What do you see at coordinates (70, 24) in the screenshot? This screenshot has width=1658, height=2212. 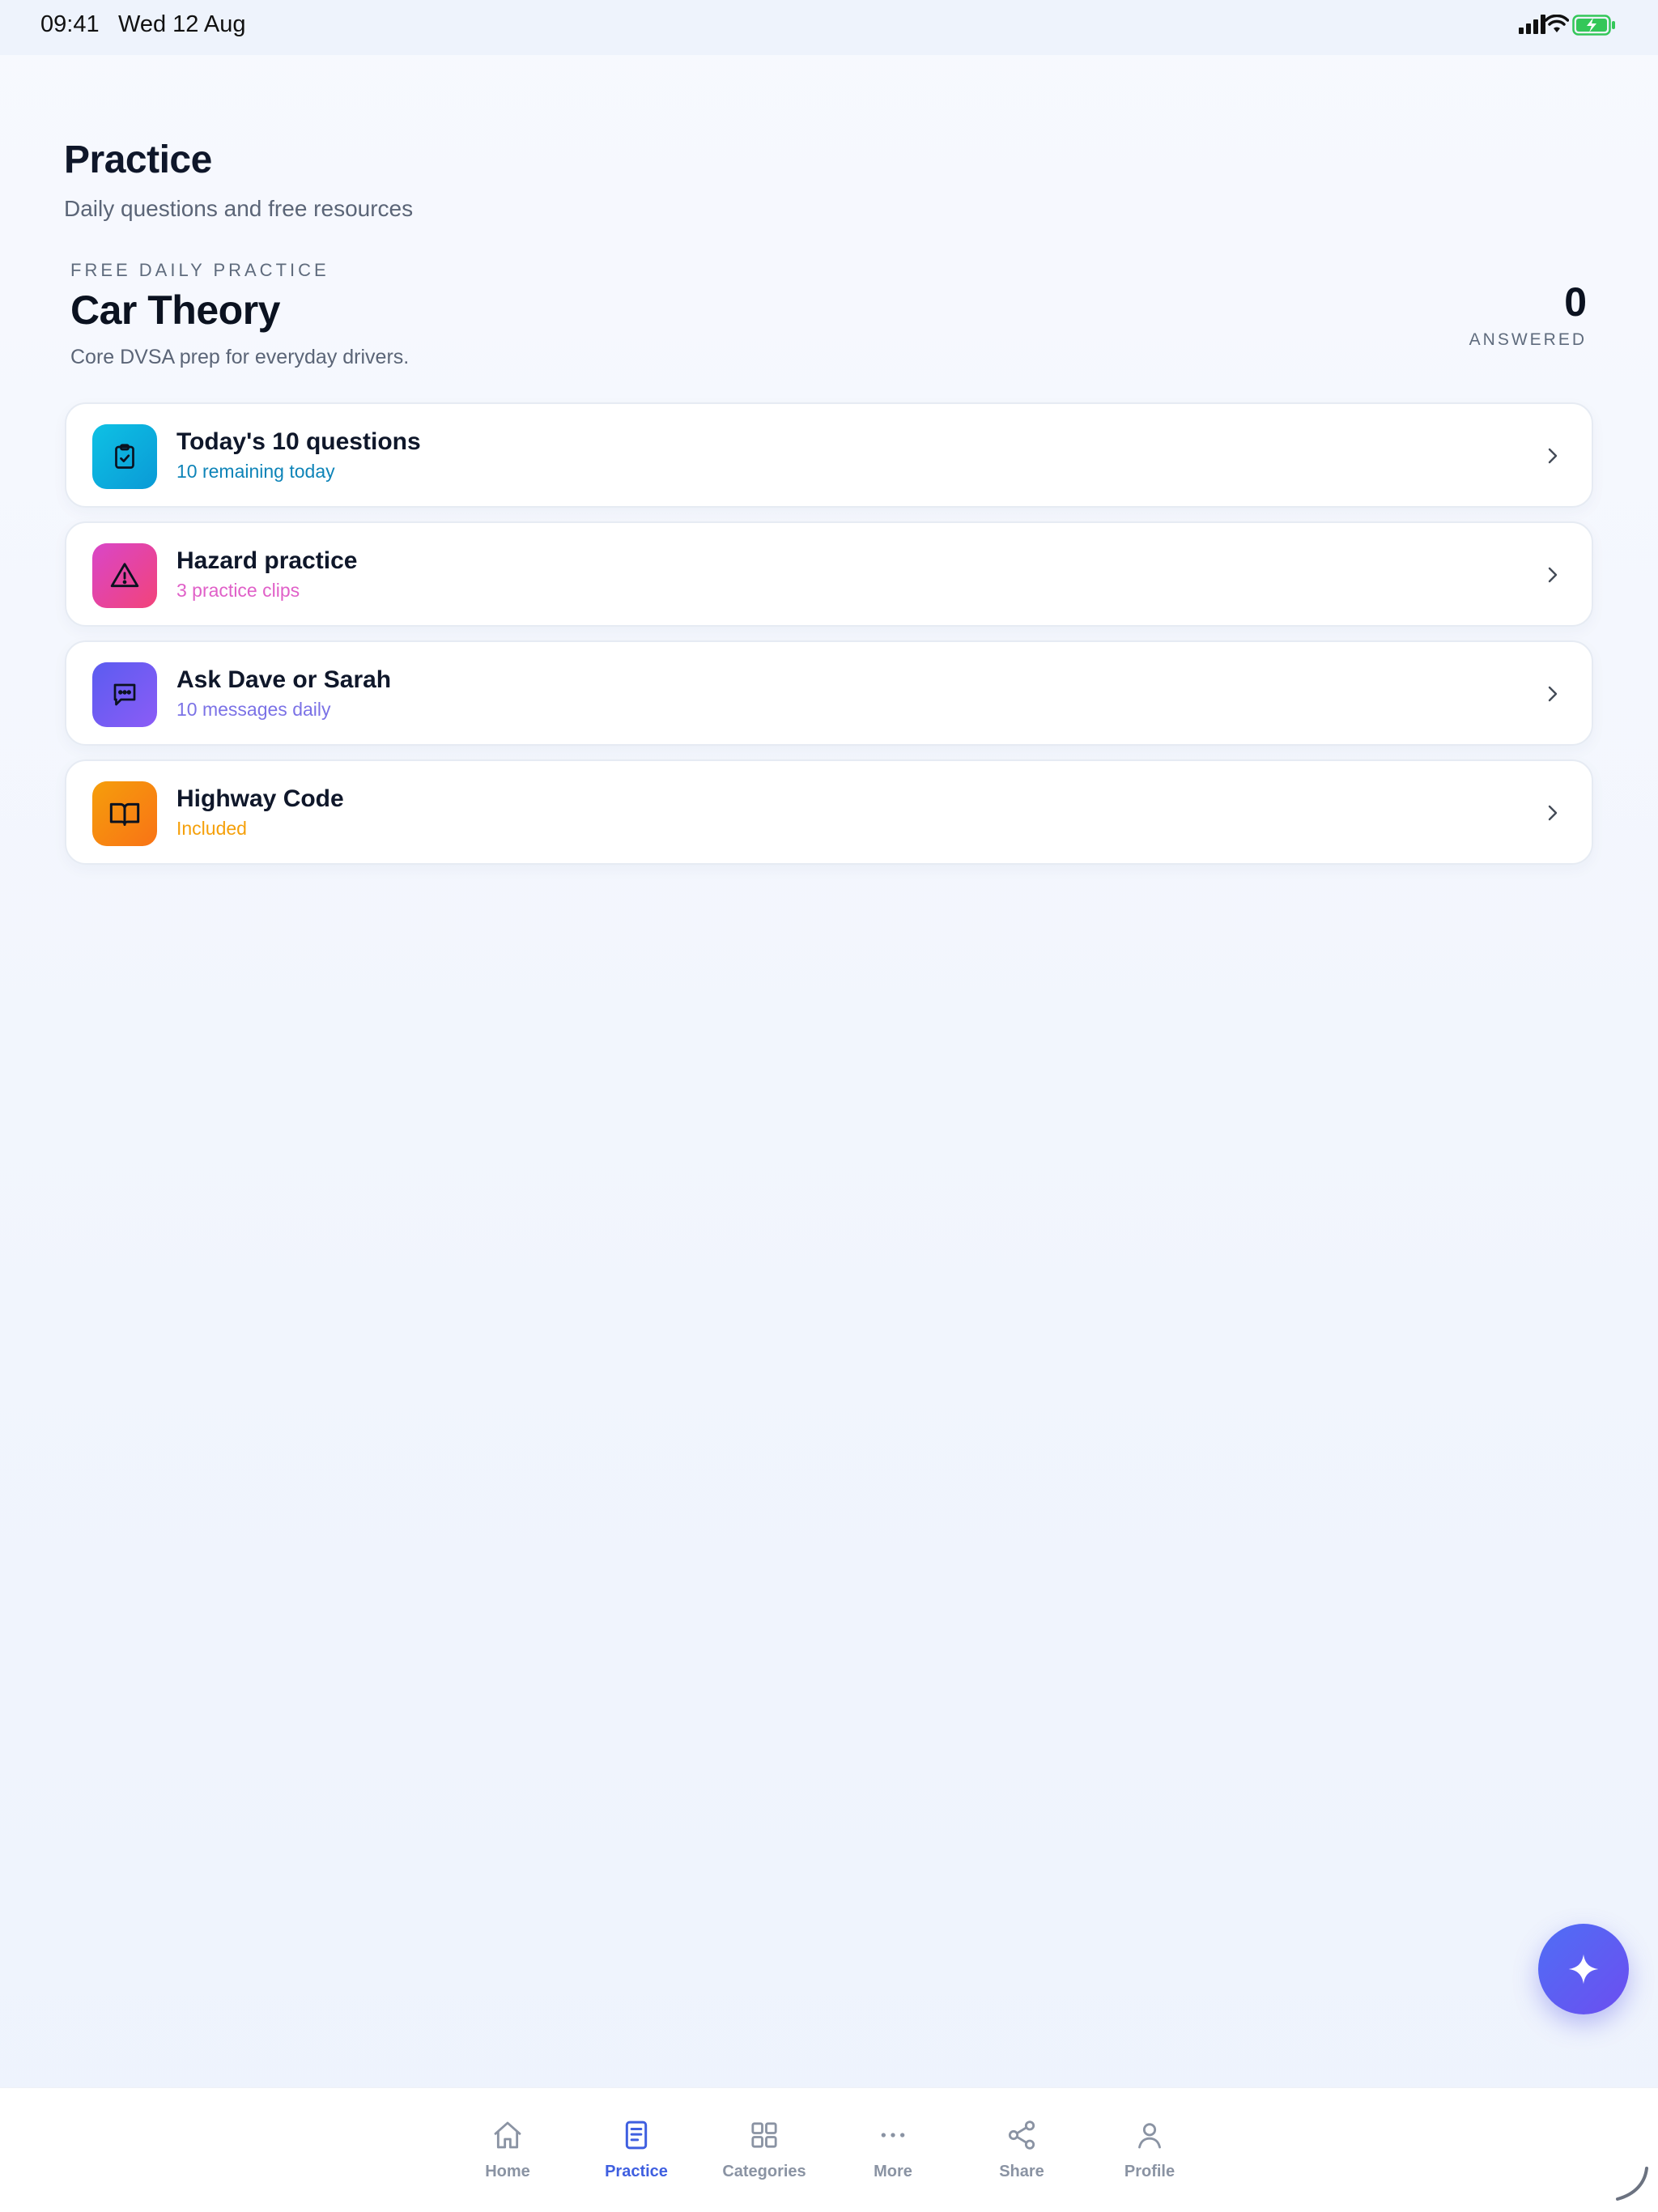 I see `status-time: 09:41` at bounding box center [70, 24].